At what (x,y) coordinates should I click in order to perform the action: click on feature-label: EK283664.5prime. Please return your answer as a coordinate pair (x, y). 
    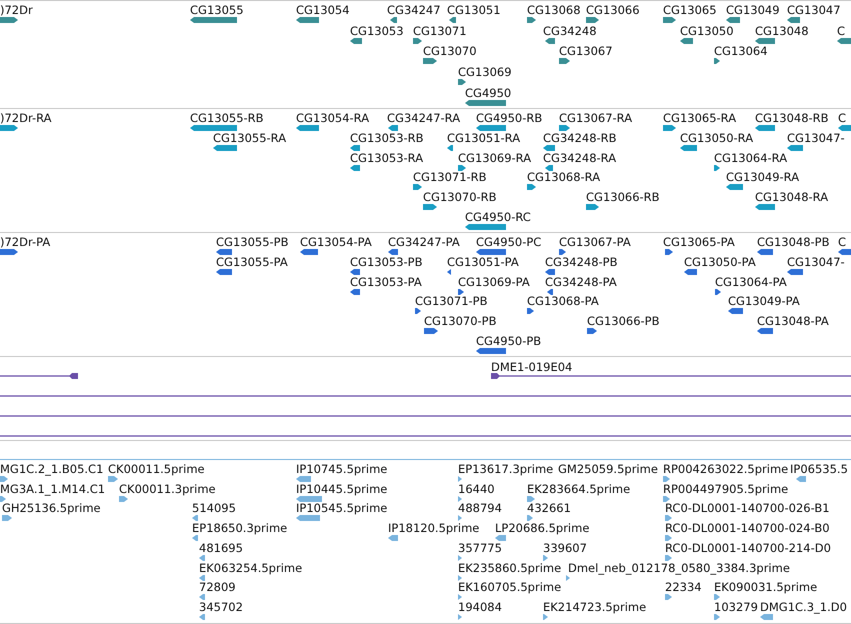
    Looking at the image, I should click on (578, 489).